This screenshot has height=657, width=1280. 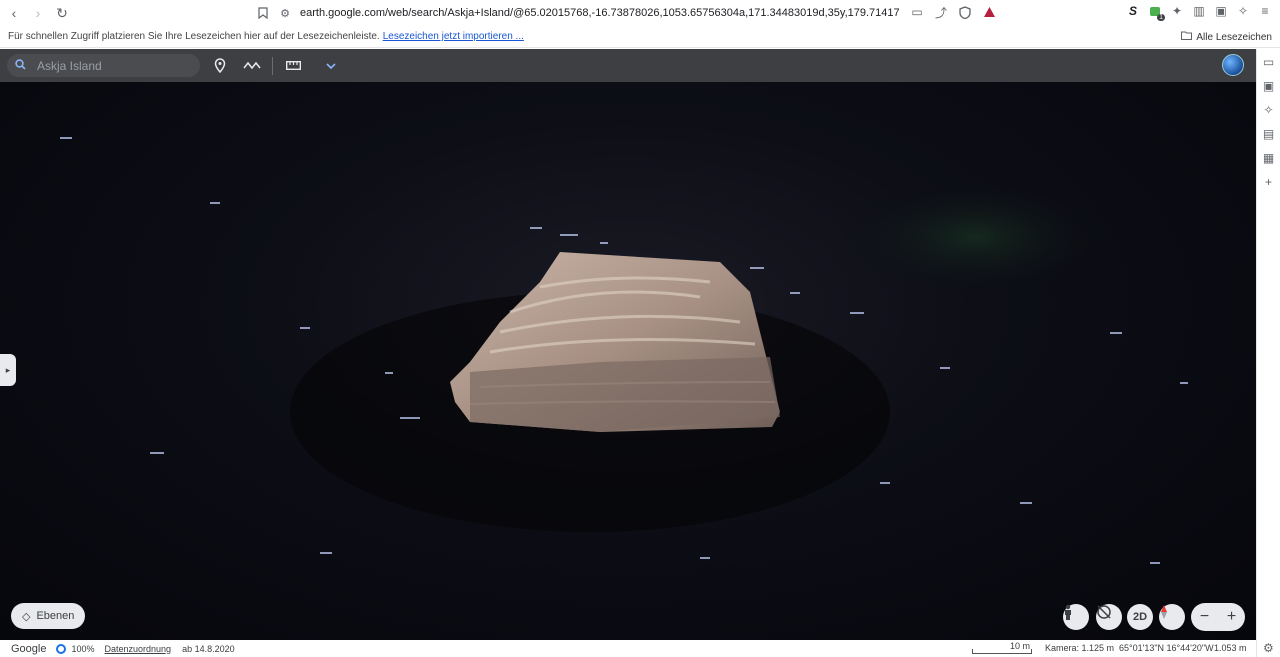 I want to click on 2d-label: 2D, so click(x=1140, y=617).